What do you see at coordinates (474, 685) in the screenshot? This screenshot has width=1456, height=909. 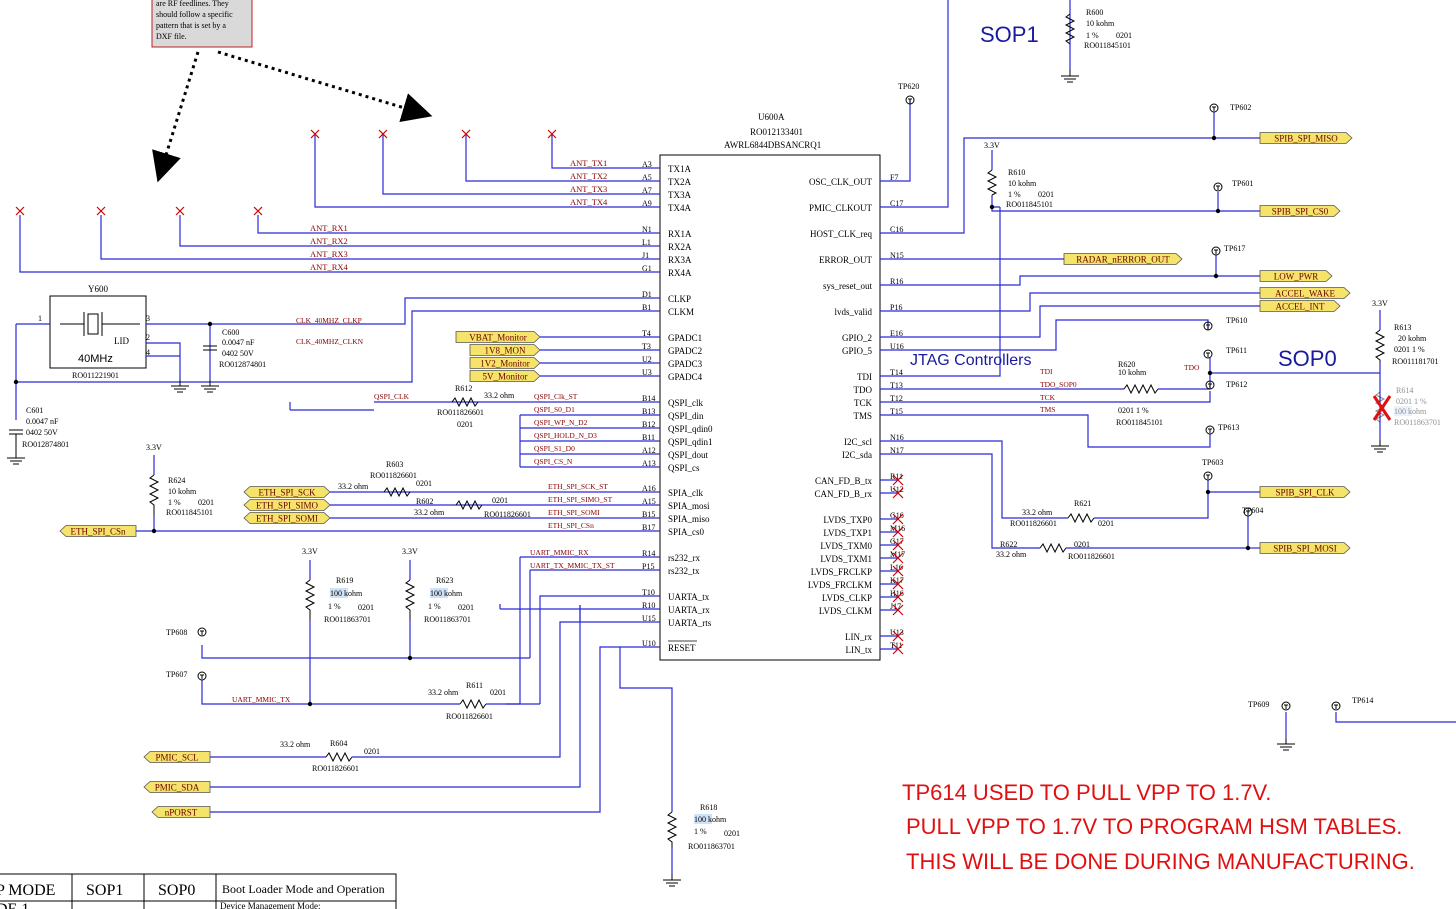 I see `svg-text: R611` at bounding box center [474, 685].